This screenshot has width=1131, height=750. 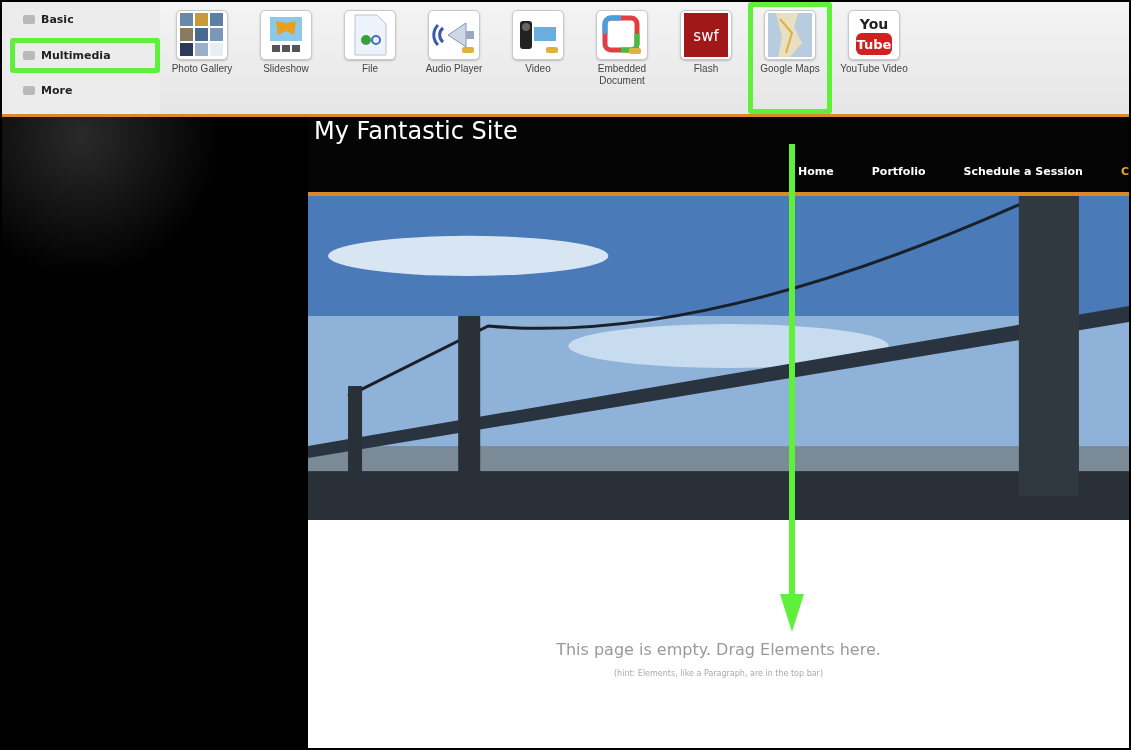 What do you see at coordinates (85, 90) in the screenshot?
I see `category-item: More` at bounding box center [85, 90].